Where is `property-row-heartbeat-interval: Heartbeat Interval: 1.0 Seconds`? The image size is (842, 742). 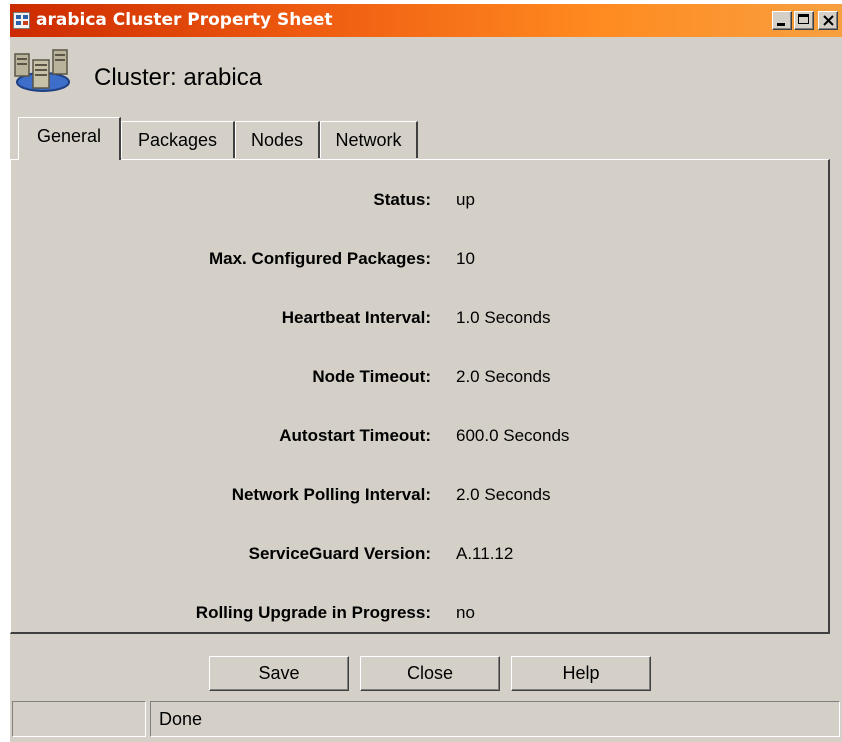
property-row-heartbeat-interval: Heartbeat Interval: 1.0 Seconds is located at coordinates (419, 321).